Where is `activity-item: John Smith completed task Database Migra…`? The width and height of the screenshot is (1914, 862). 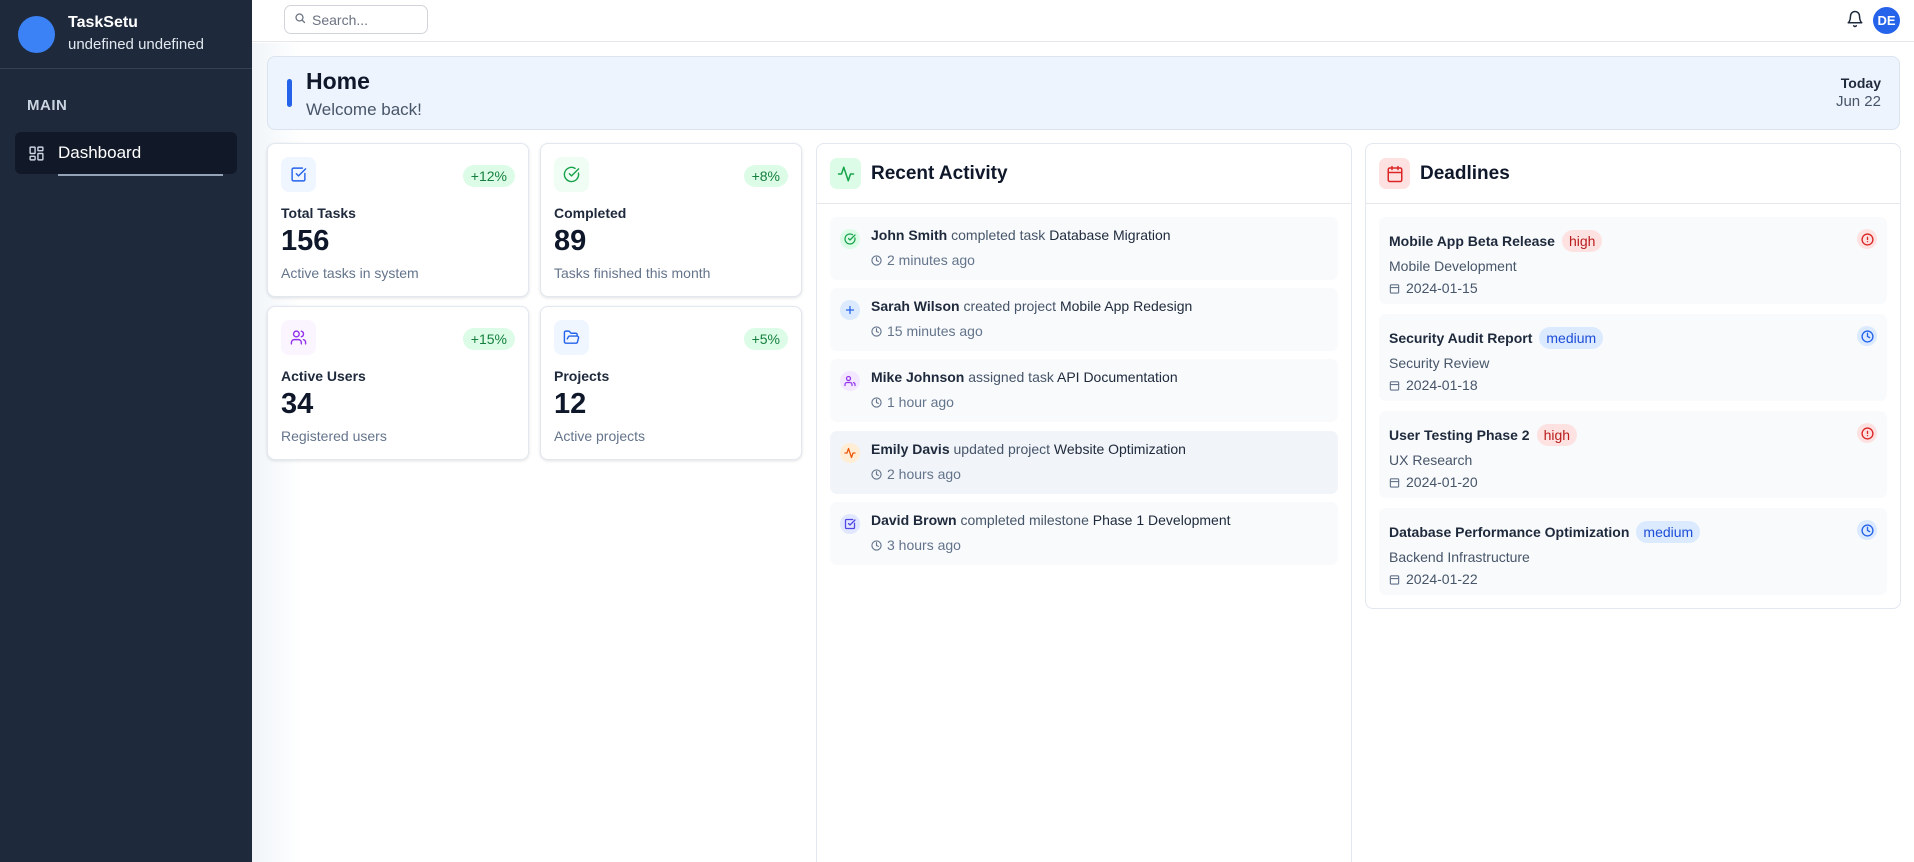 activity-item: John Smith completed task Database Migra… is located at coordinates (1084, 248).